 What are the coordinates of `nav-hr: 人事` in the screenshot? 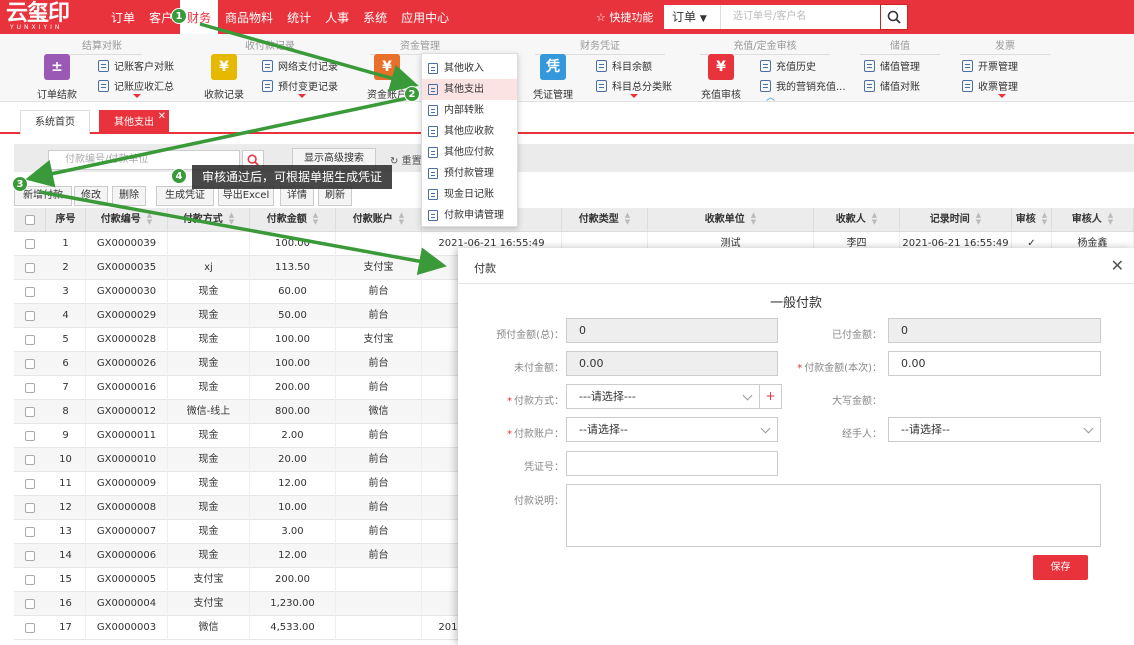 It's located at (337, 17).